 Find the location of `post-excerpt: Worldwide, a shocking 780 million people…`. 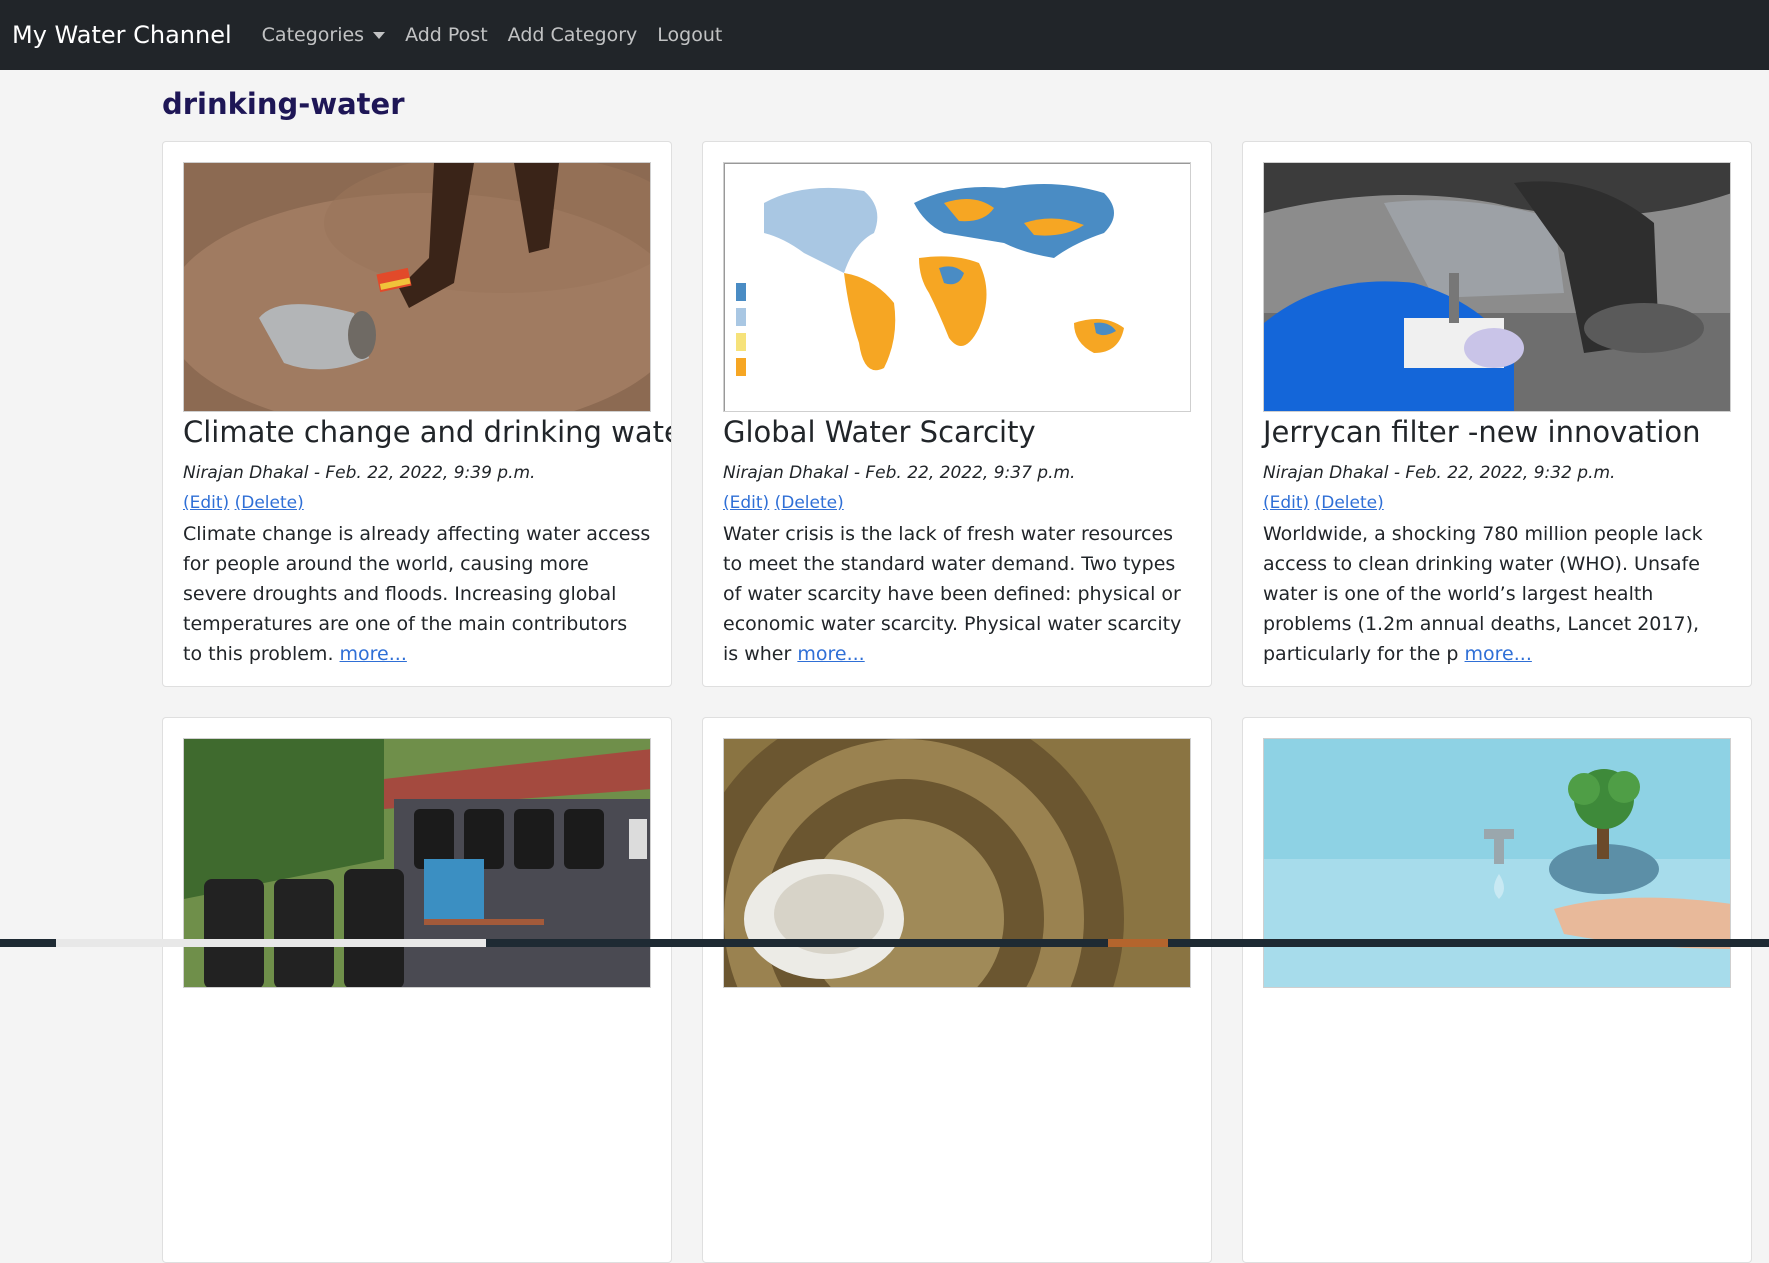

post-excerpt: Worldwide, a shocking 780 million people… is located at coordinates (1497, 594).